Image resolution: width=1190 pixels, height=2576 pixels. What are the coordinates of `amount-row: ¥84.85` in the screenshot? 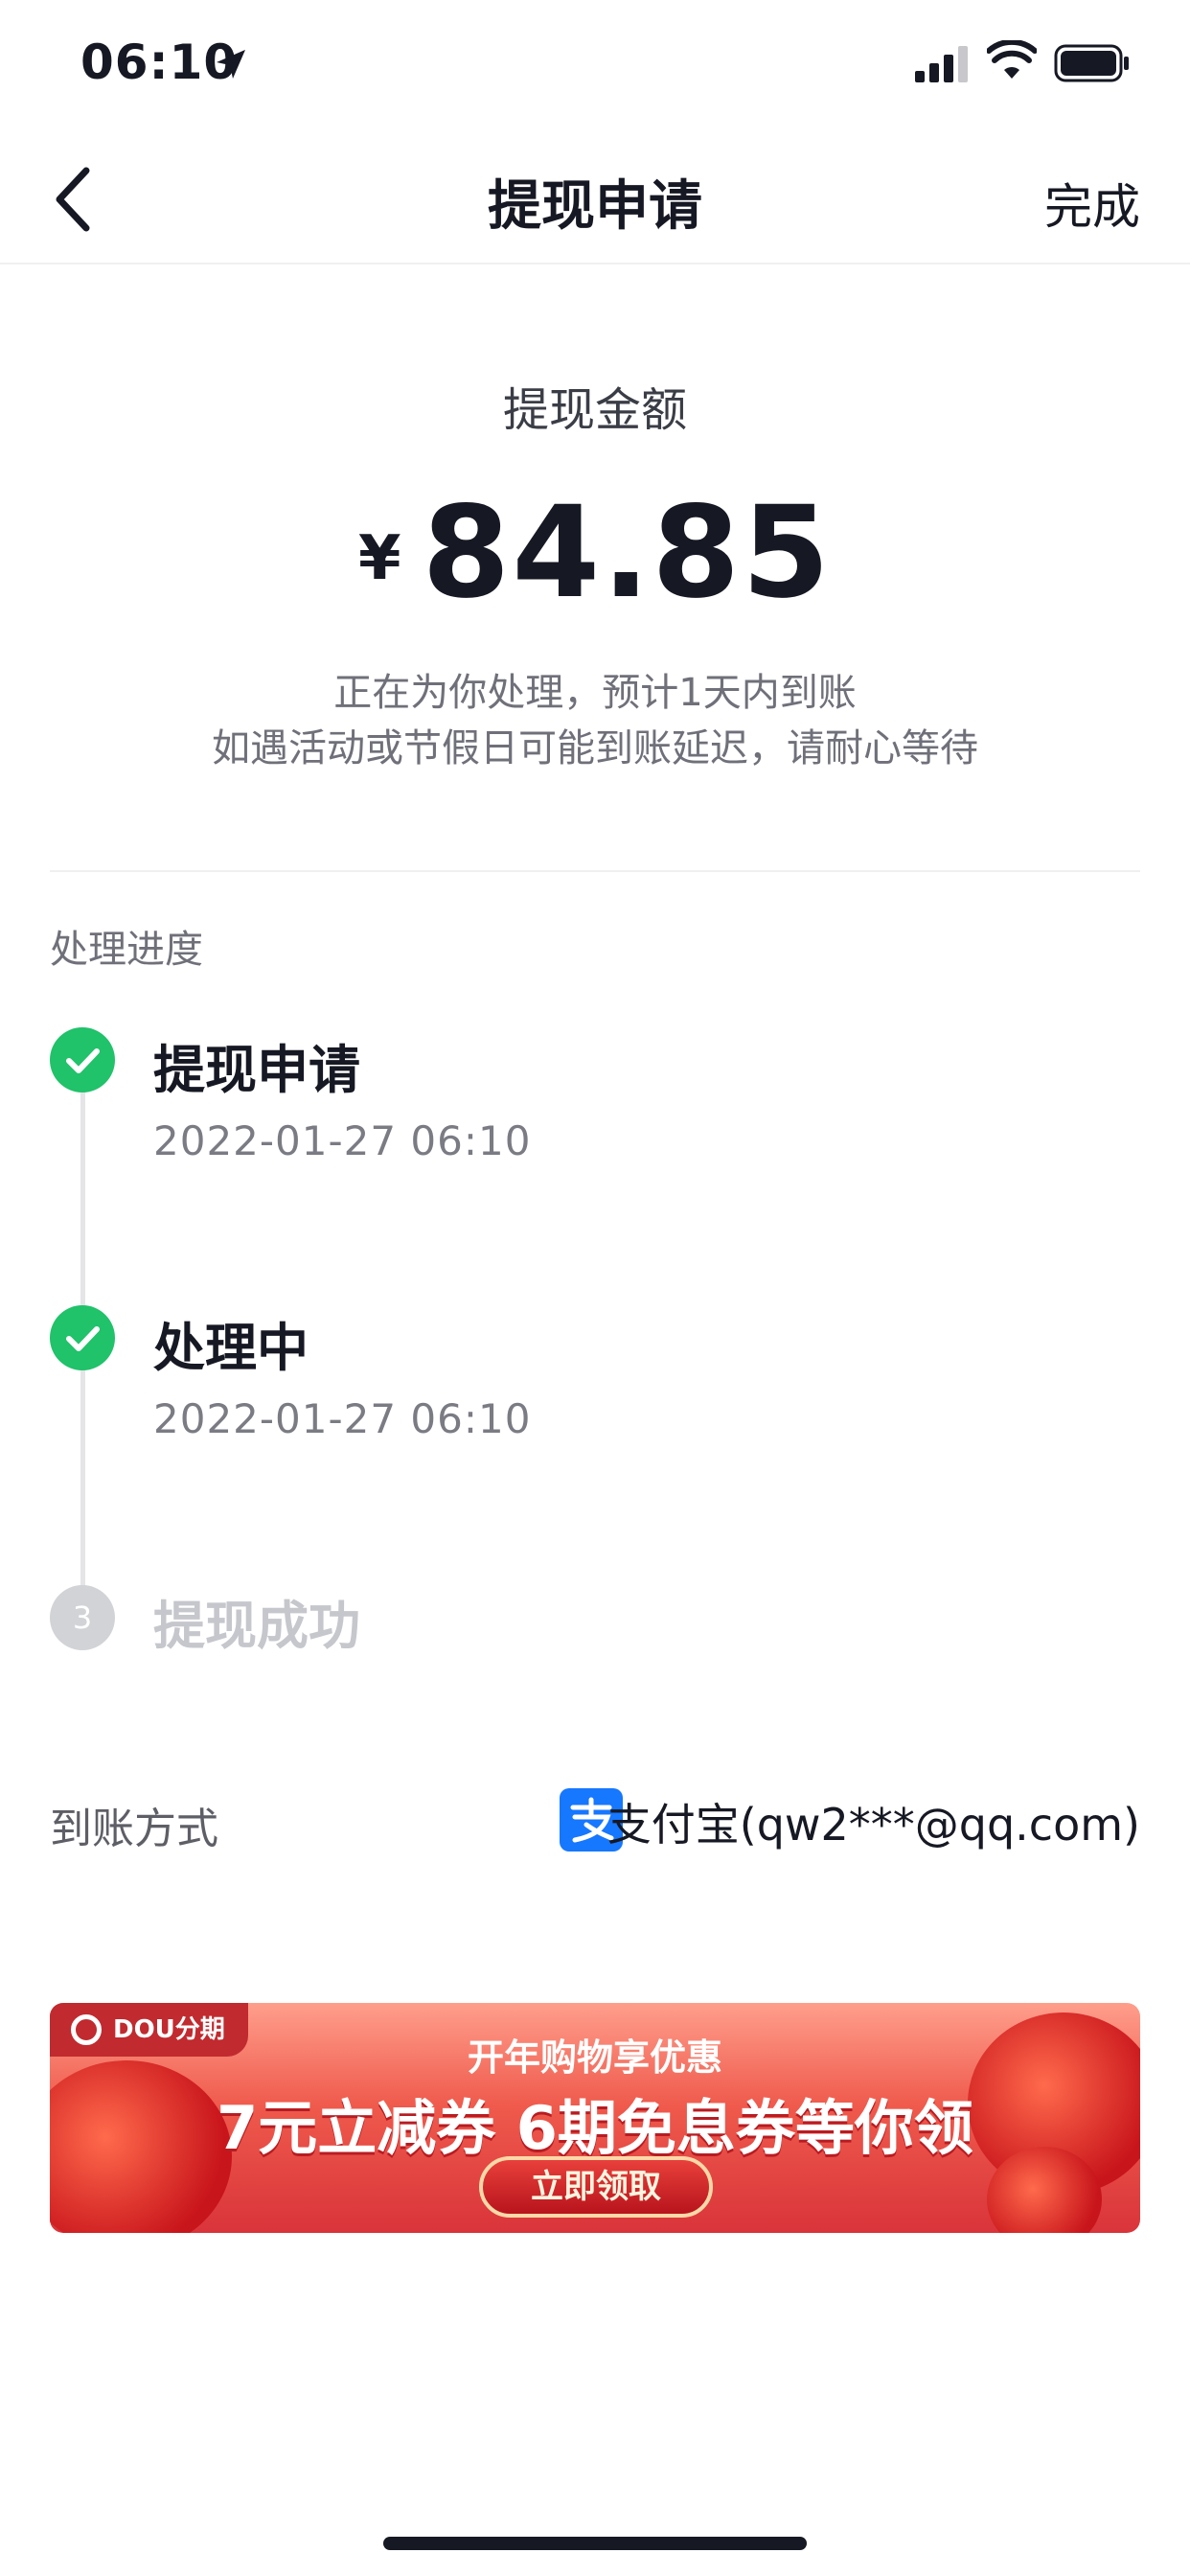 It's located at (595, 553).